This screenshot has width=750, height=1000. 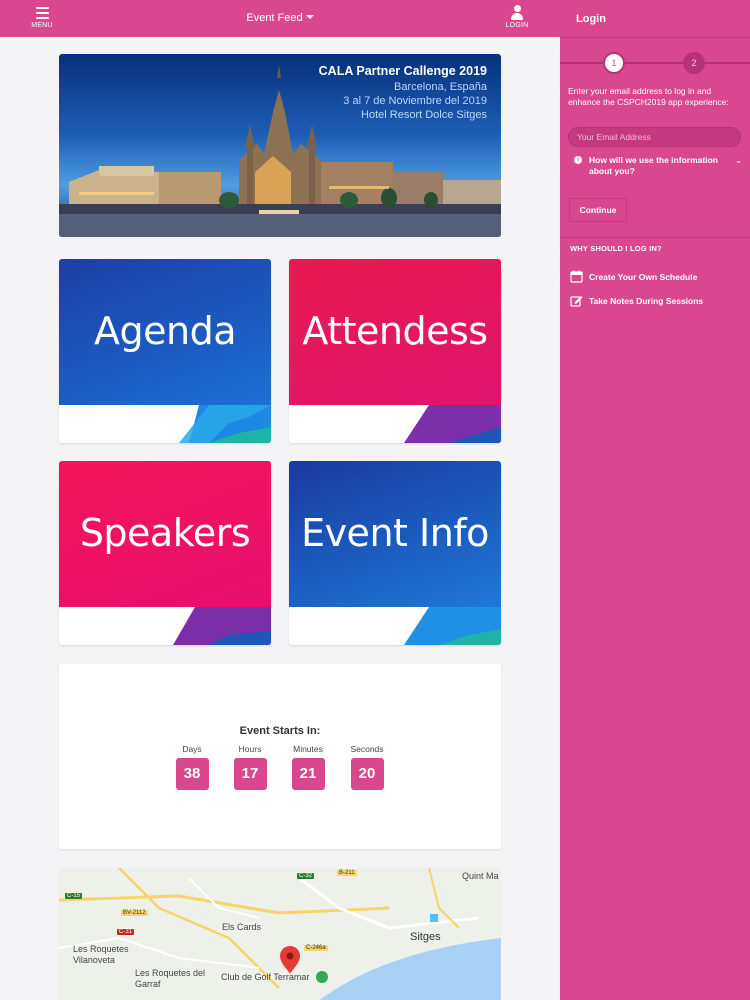 I want to click on feature-take-notes: Take Notes During Sessions, so click(x=636, y=300).